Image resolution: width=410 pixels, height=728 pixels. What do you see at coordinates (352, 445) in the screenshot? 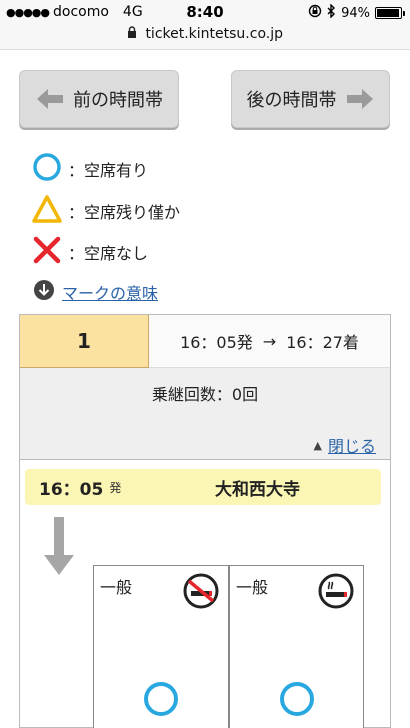
I see `close-details-label: 閉じる` at bounding box center [352, 445].